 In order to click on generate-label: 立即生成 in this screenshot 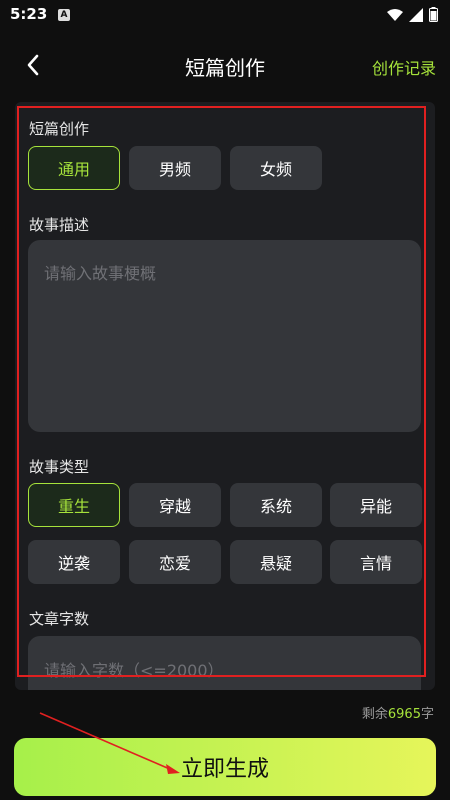, I will do `click(224, 769)`.